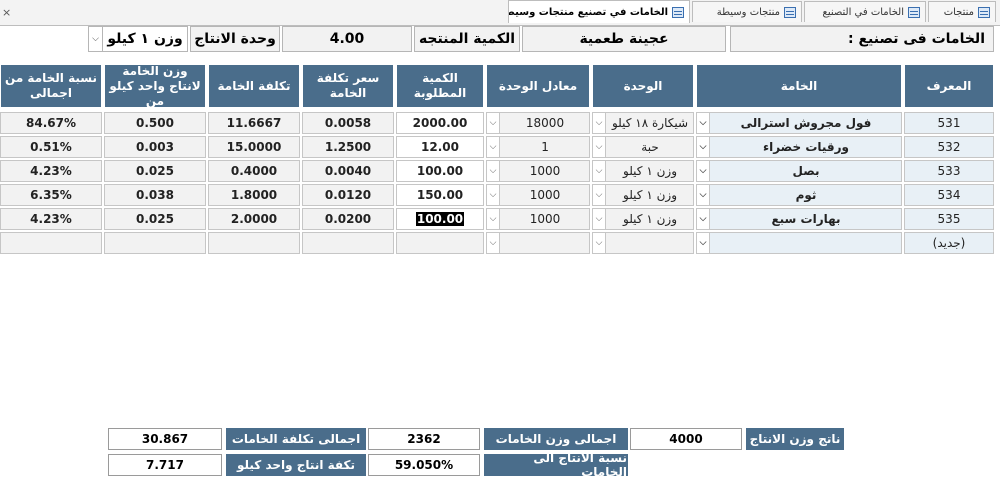 The width and height of the screenshot is (1000, 479). I want to click on percentage-value: 84.67%, so click(51, 123).